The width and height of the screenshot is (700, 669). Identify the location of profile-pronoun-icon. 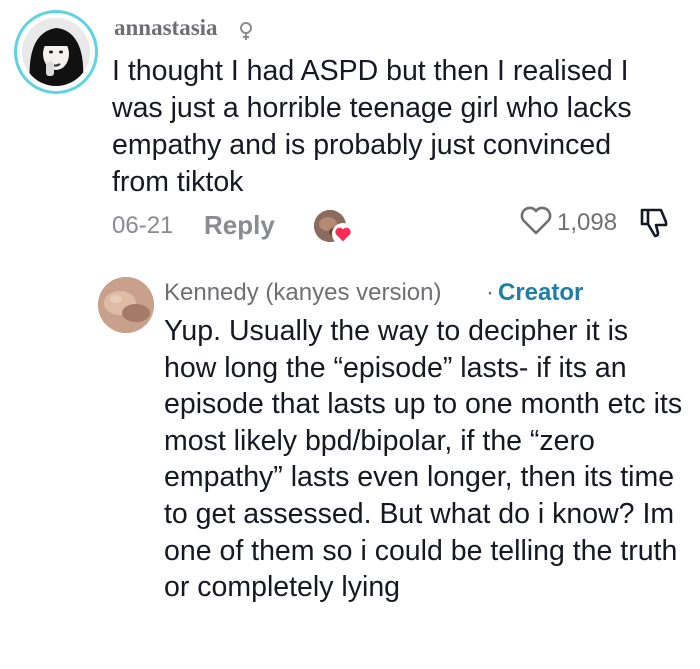
(246, 31).